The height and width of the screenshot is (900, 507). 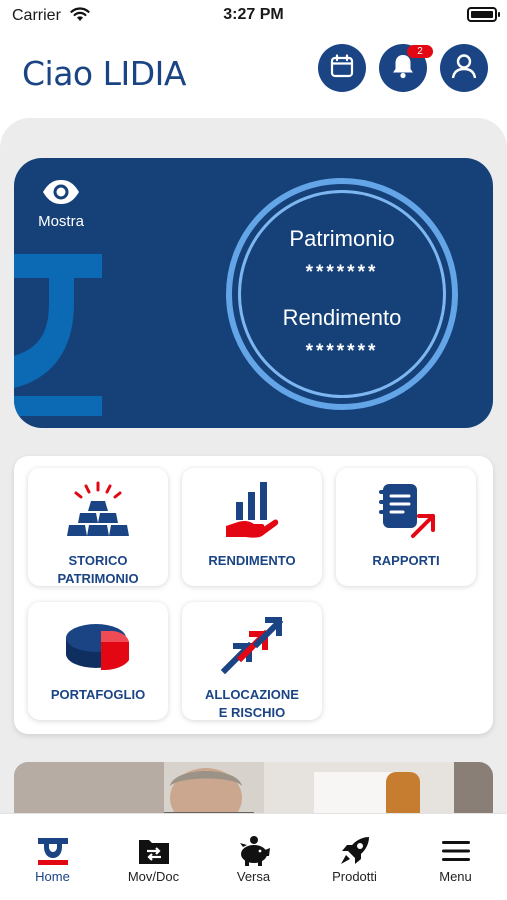 I want to click on show-values-toggle: Mostra, so click(x=61, y=204).